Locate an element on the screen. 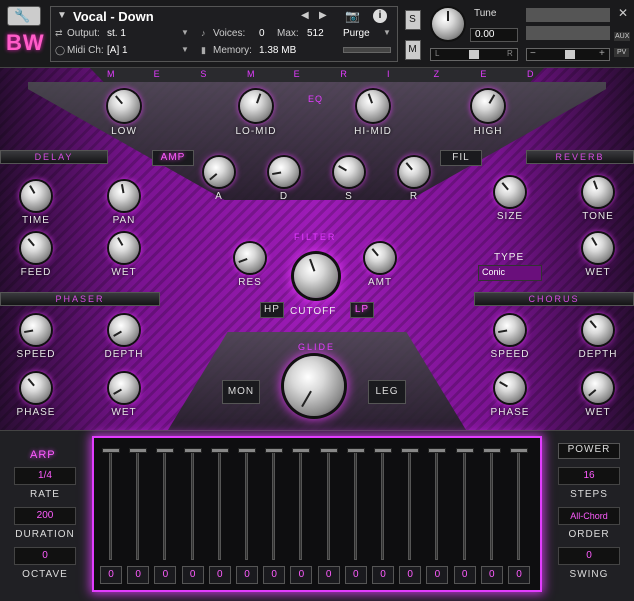 Image resolution: width=634 pixels, height=601 pixels. close-button: ✕ is located at coordinates (623, 13).